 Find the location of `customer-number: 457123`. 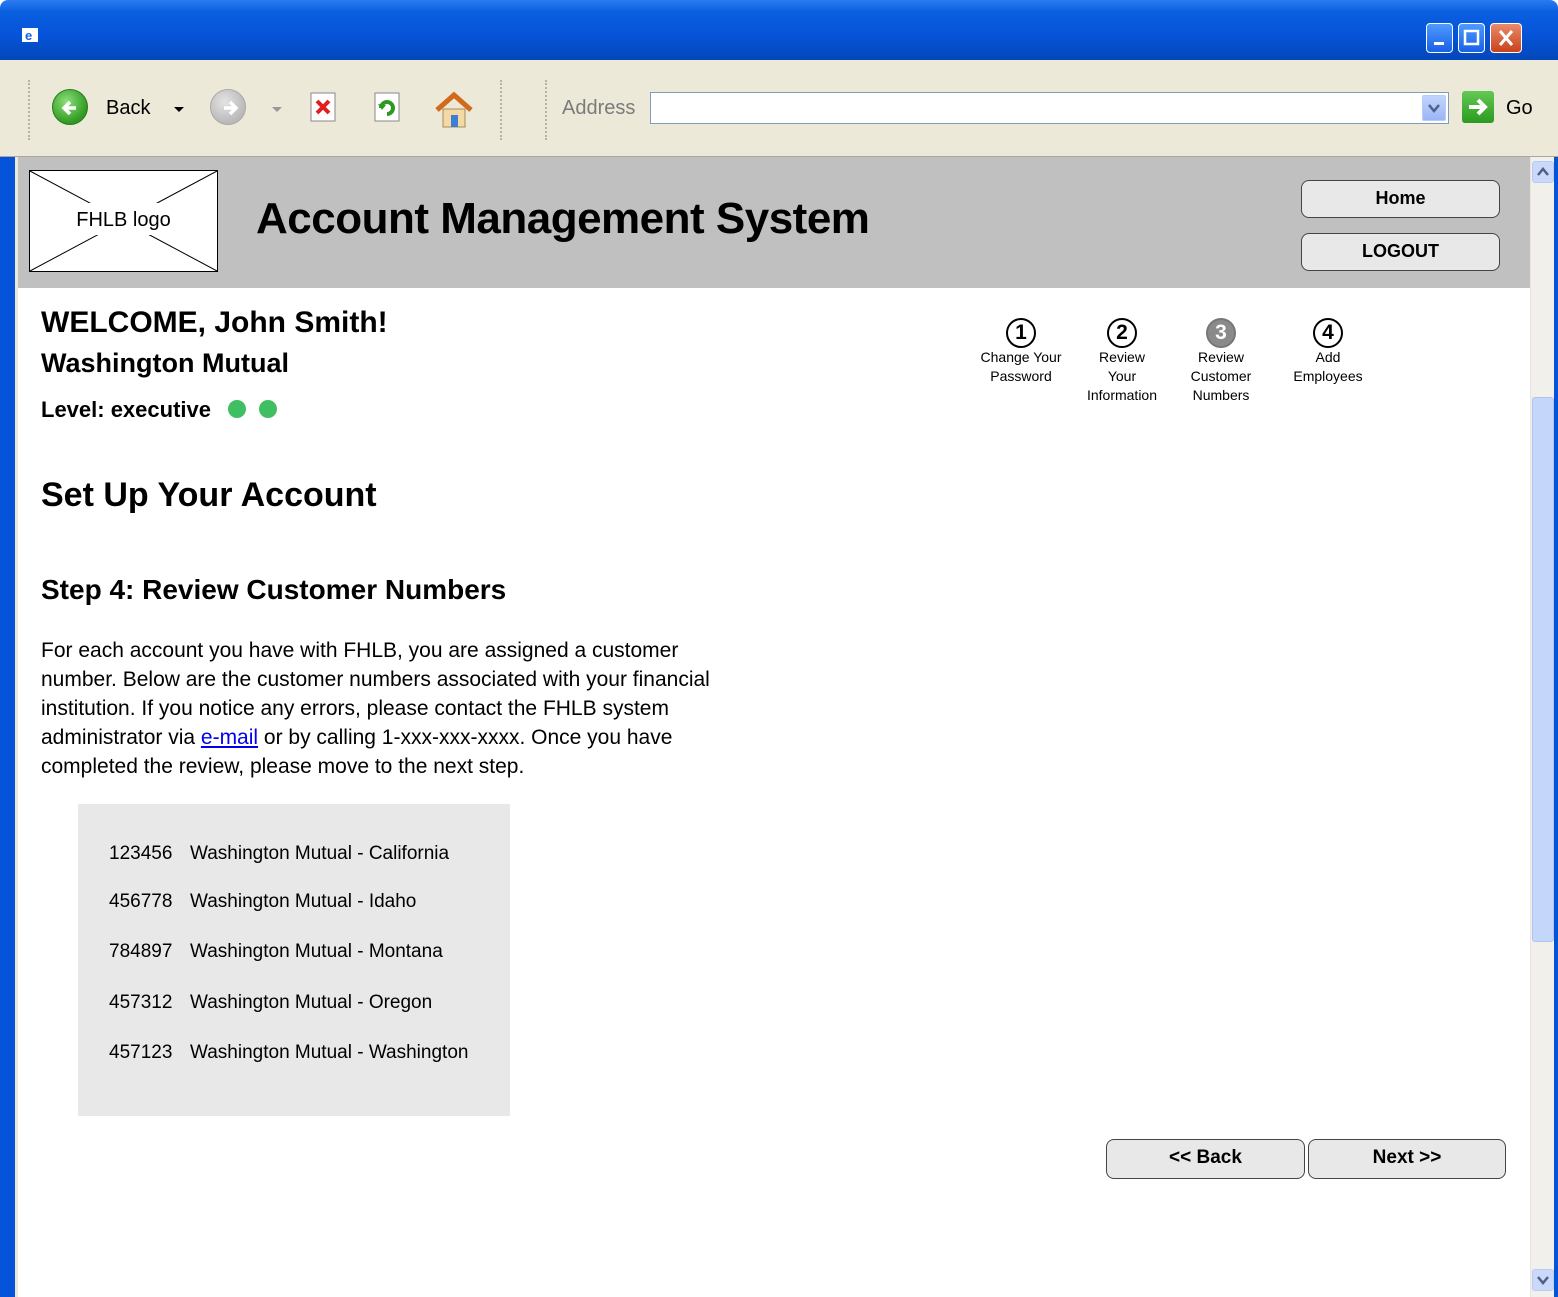

customer-number: 457123 is located at coordinates (141, 1052).